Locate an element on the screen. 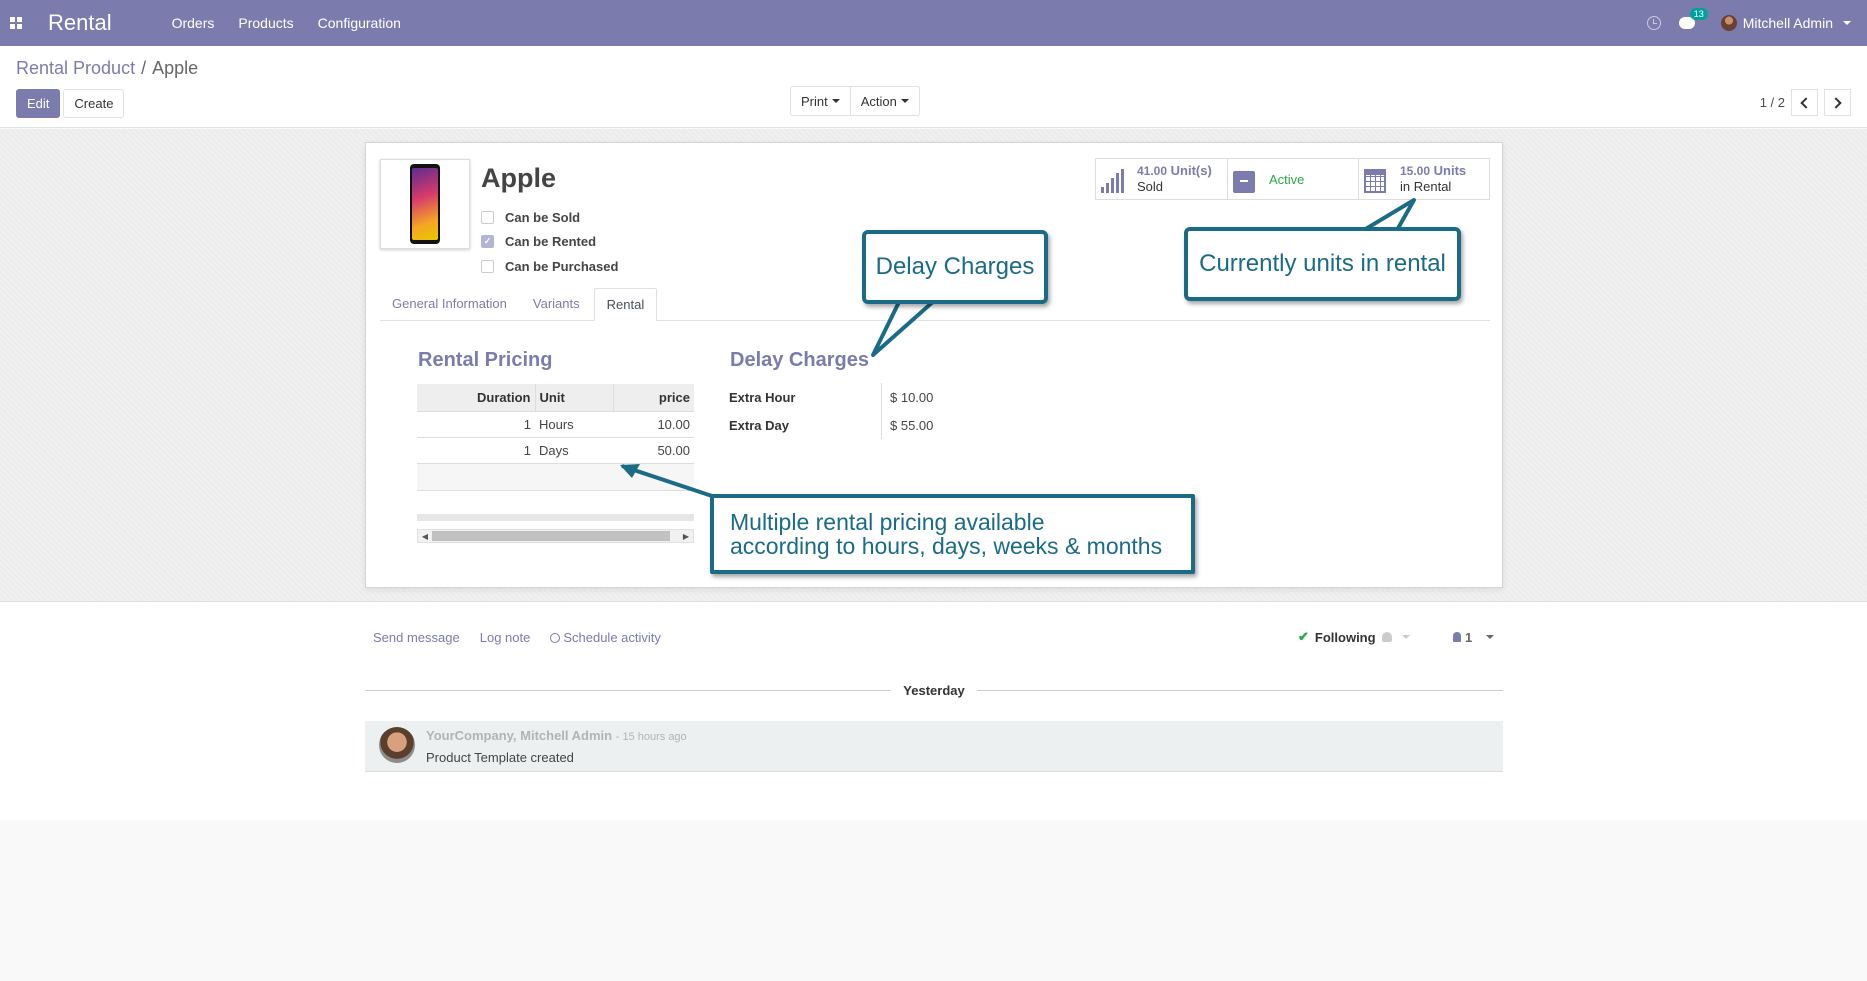 This screenshot has width=1867, height=981. rental-unit: Units is located at coordinates (1450, 170).